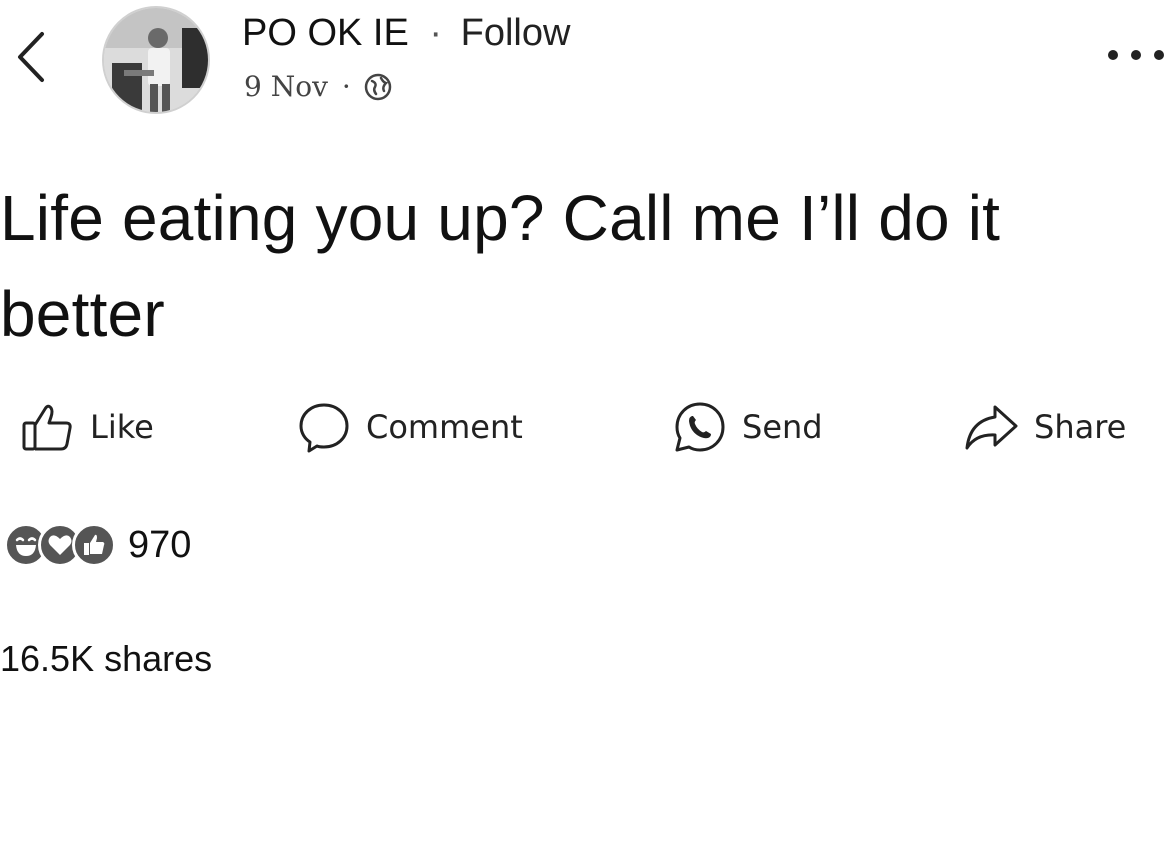  I want to click on author-name: PO OK IE, so click(325, 33).